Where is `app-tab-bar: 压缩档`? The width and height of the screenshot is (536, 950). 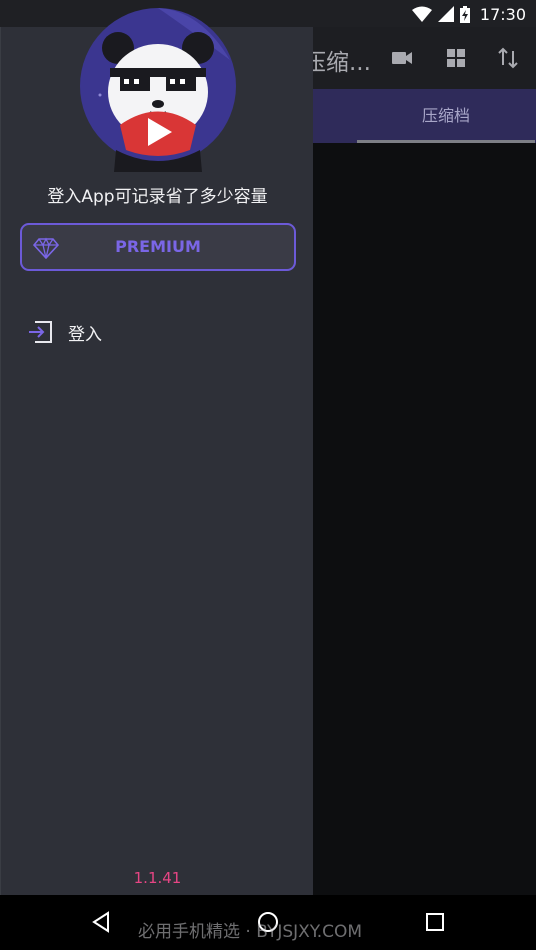 app-tab-bar: 压缩档 is located at coordinates (424, 116).